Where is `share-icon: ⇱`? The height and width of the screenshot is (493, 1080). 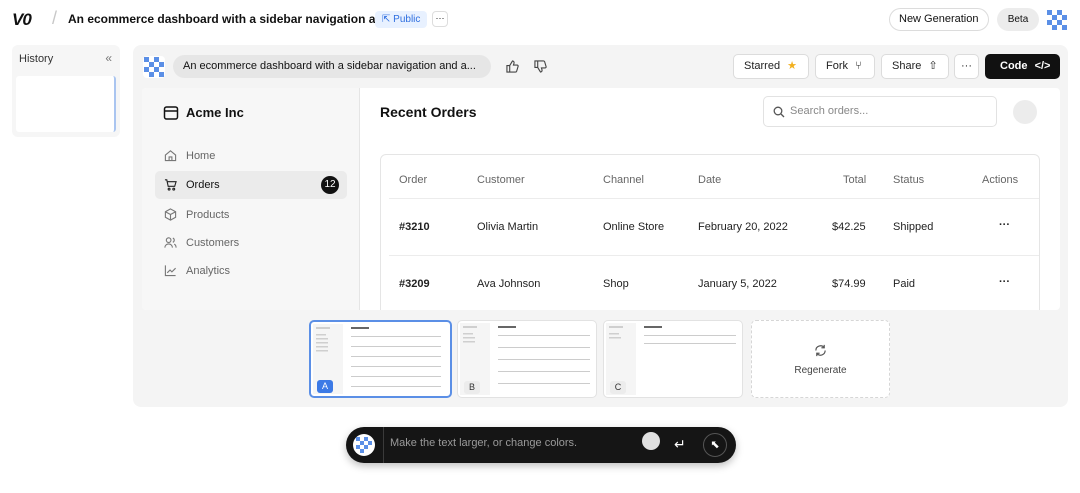 share-icon: ⇱ is located at coordinates (388, 19).